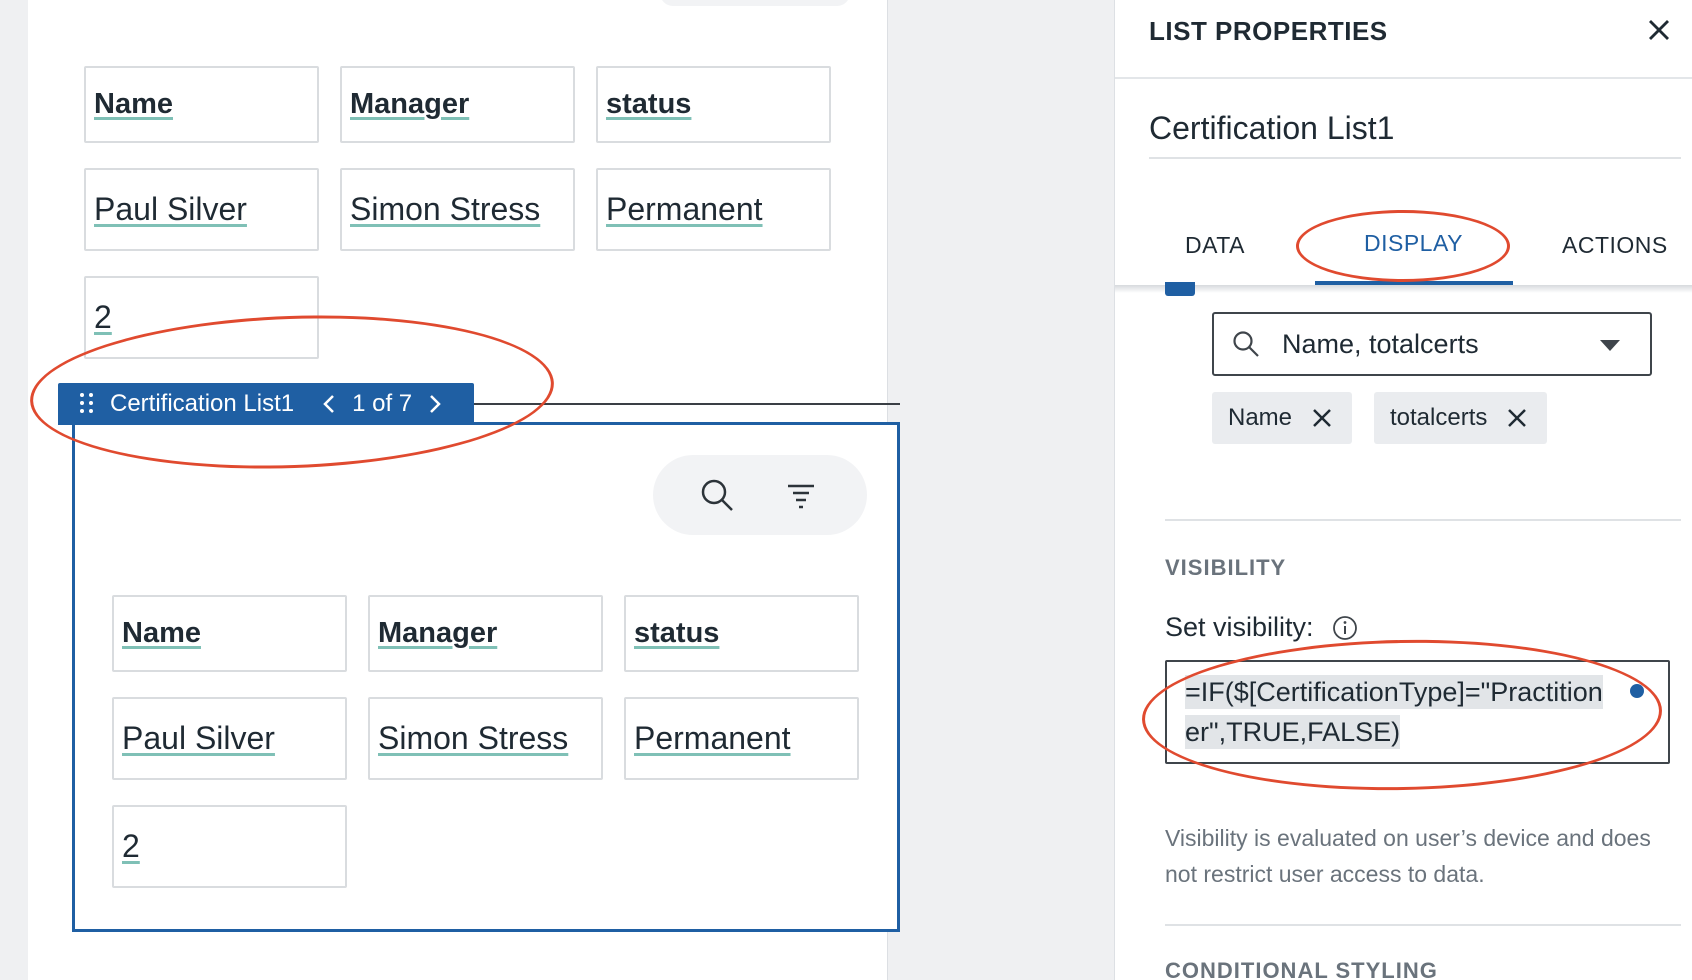 The image size is (1692, 980). What do you see at coordinates (87, 404) in the screenshot?
I see `drag-handle-icon` at bounding box center [87, 404].